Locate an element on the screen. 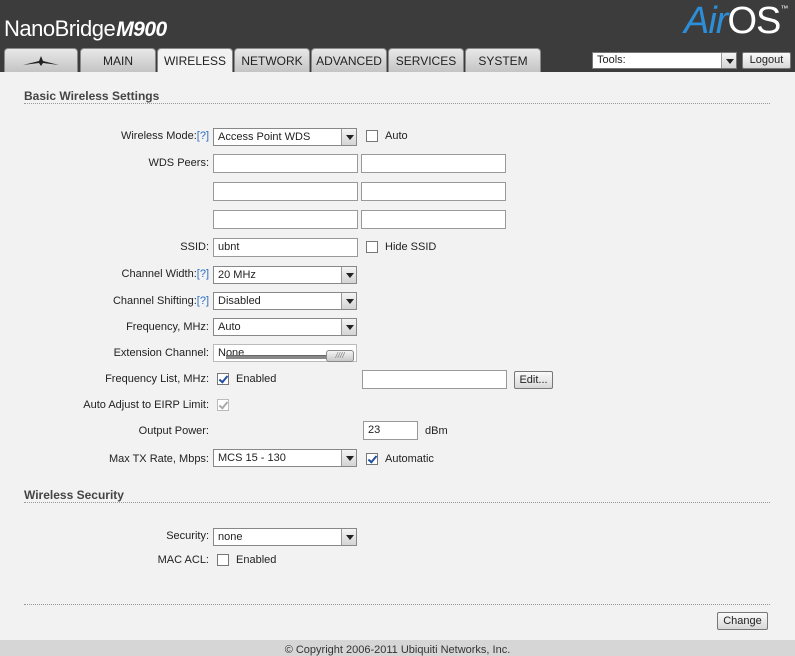 The height and width of the screenshot is (656, 795). frequency-value: Auto is located at coordinates (229, 327).